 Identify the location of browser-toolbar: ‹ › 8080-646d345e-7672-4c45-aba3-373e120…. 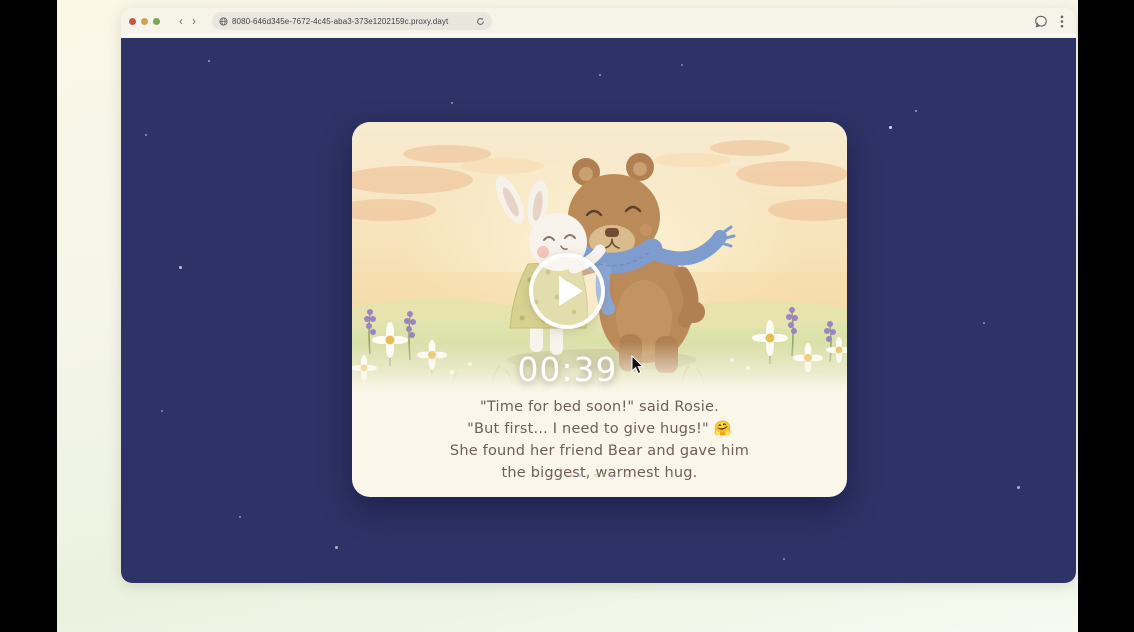
(598, 22).